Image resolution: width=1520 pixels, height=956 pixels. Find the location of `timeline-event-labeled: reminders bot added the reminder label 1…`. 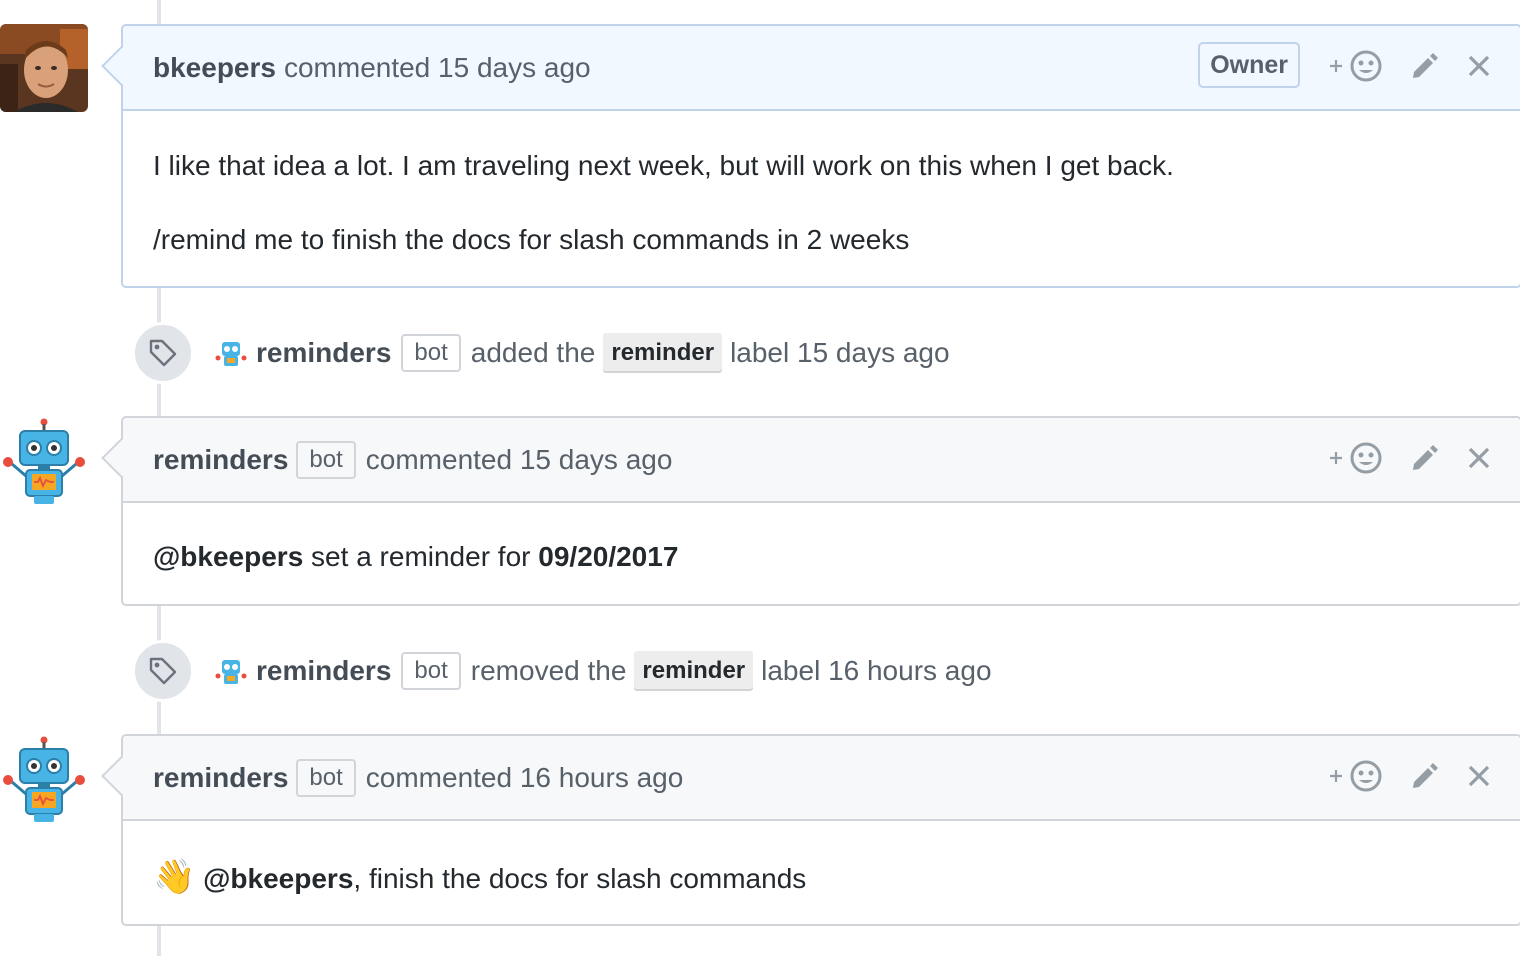

timeline-event-labeled: reminders bot added the reminder label 1… is located at coordinates (541, 353).